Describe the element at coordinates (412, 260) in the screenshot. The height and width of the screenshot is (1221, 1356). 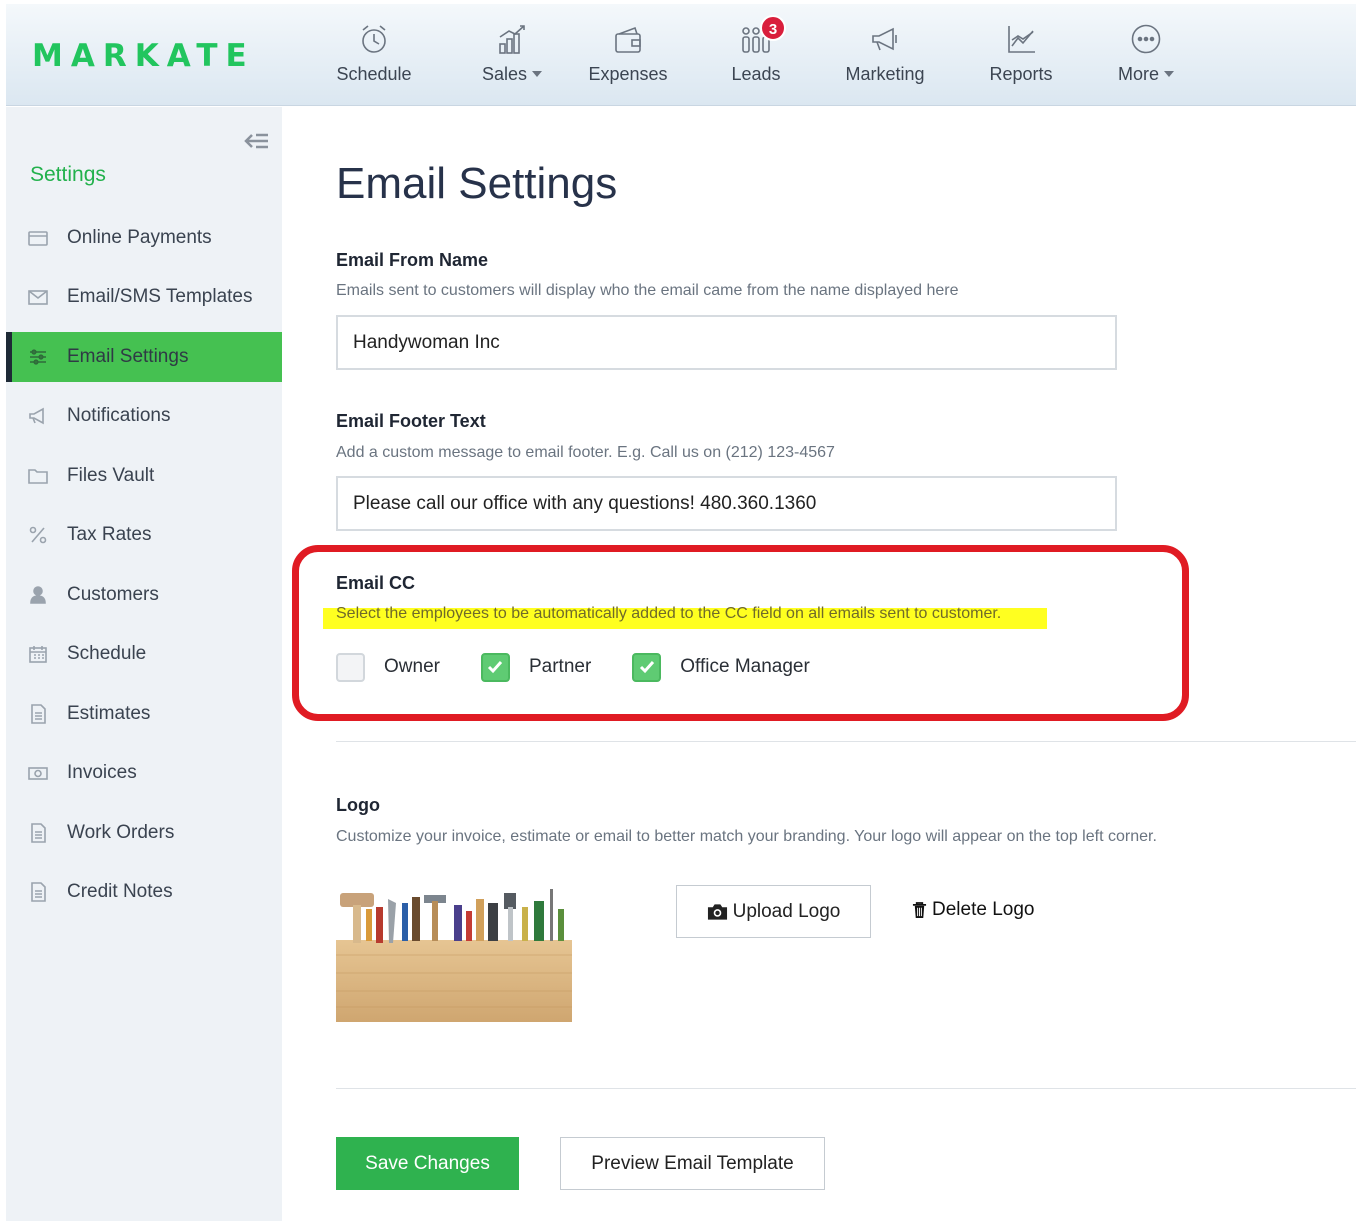
I see `email-from-name-label: Email From Name` at that location.